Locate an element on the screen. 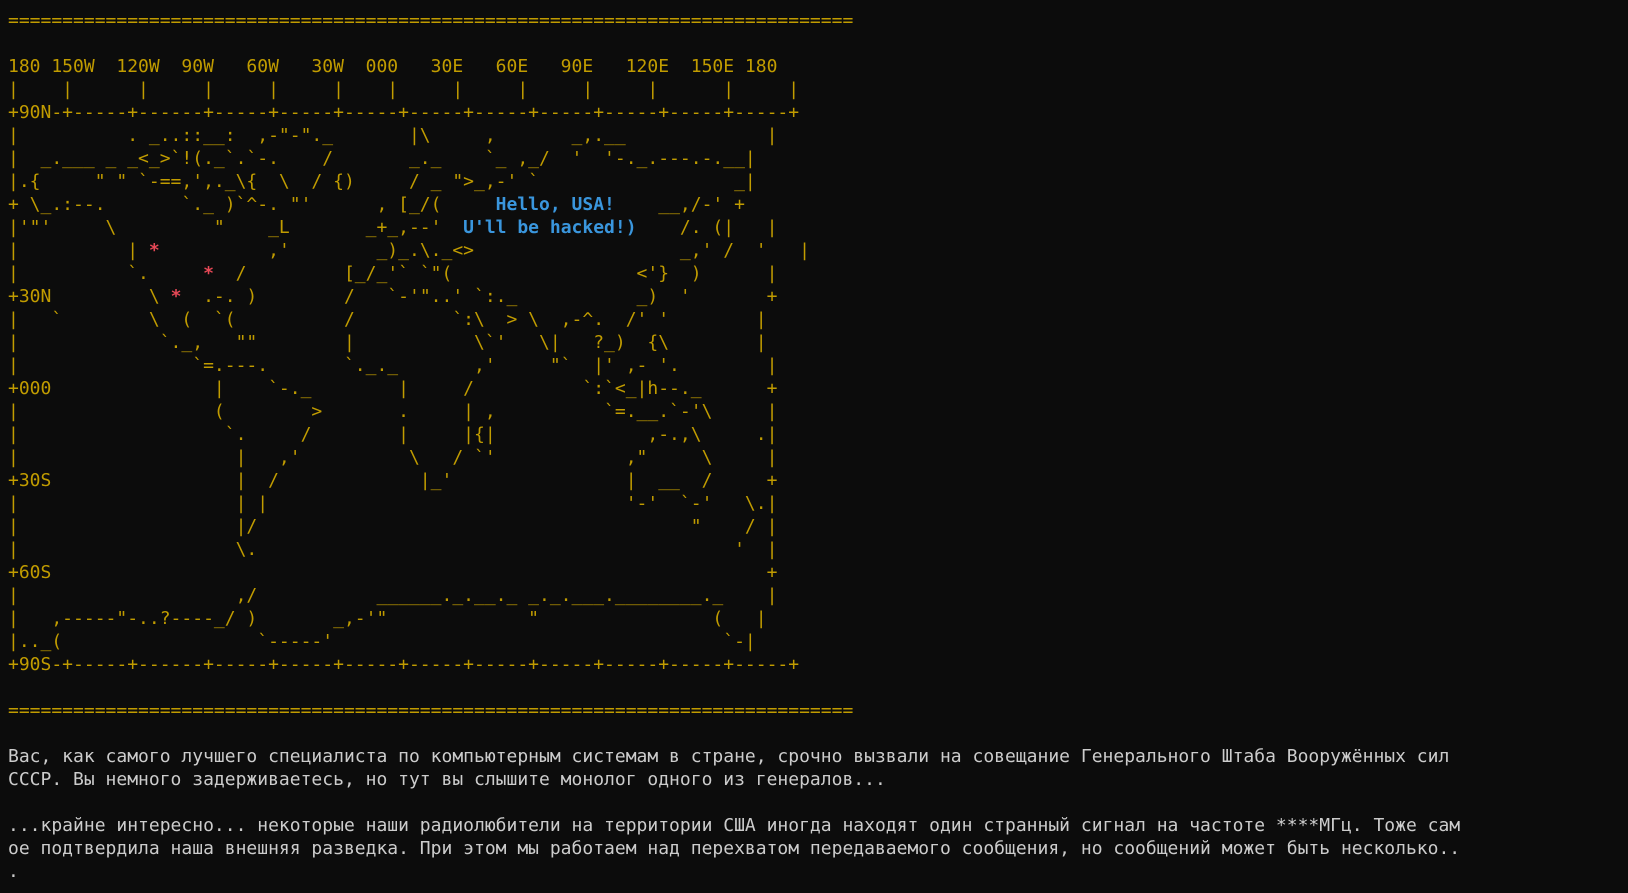  map-row: | `._, "" | \`' \| ?_) {\ | is located at coordinates (818, 342).